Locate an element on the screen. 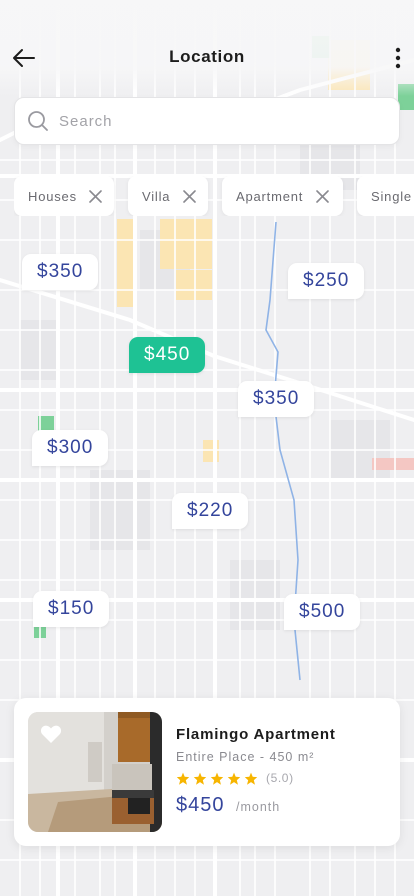 The height and width of the screenshot is (896, 414). price-unit: /month is located at coordinates (258, 807).